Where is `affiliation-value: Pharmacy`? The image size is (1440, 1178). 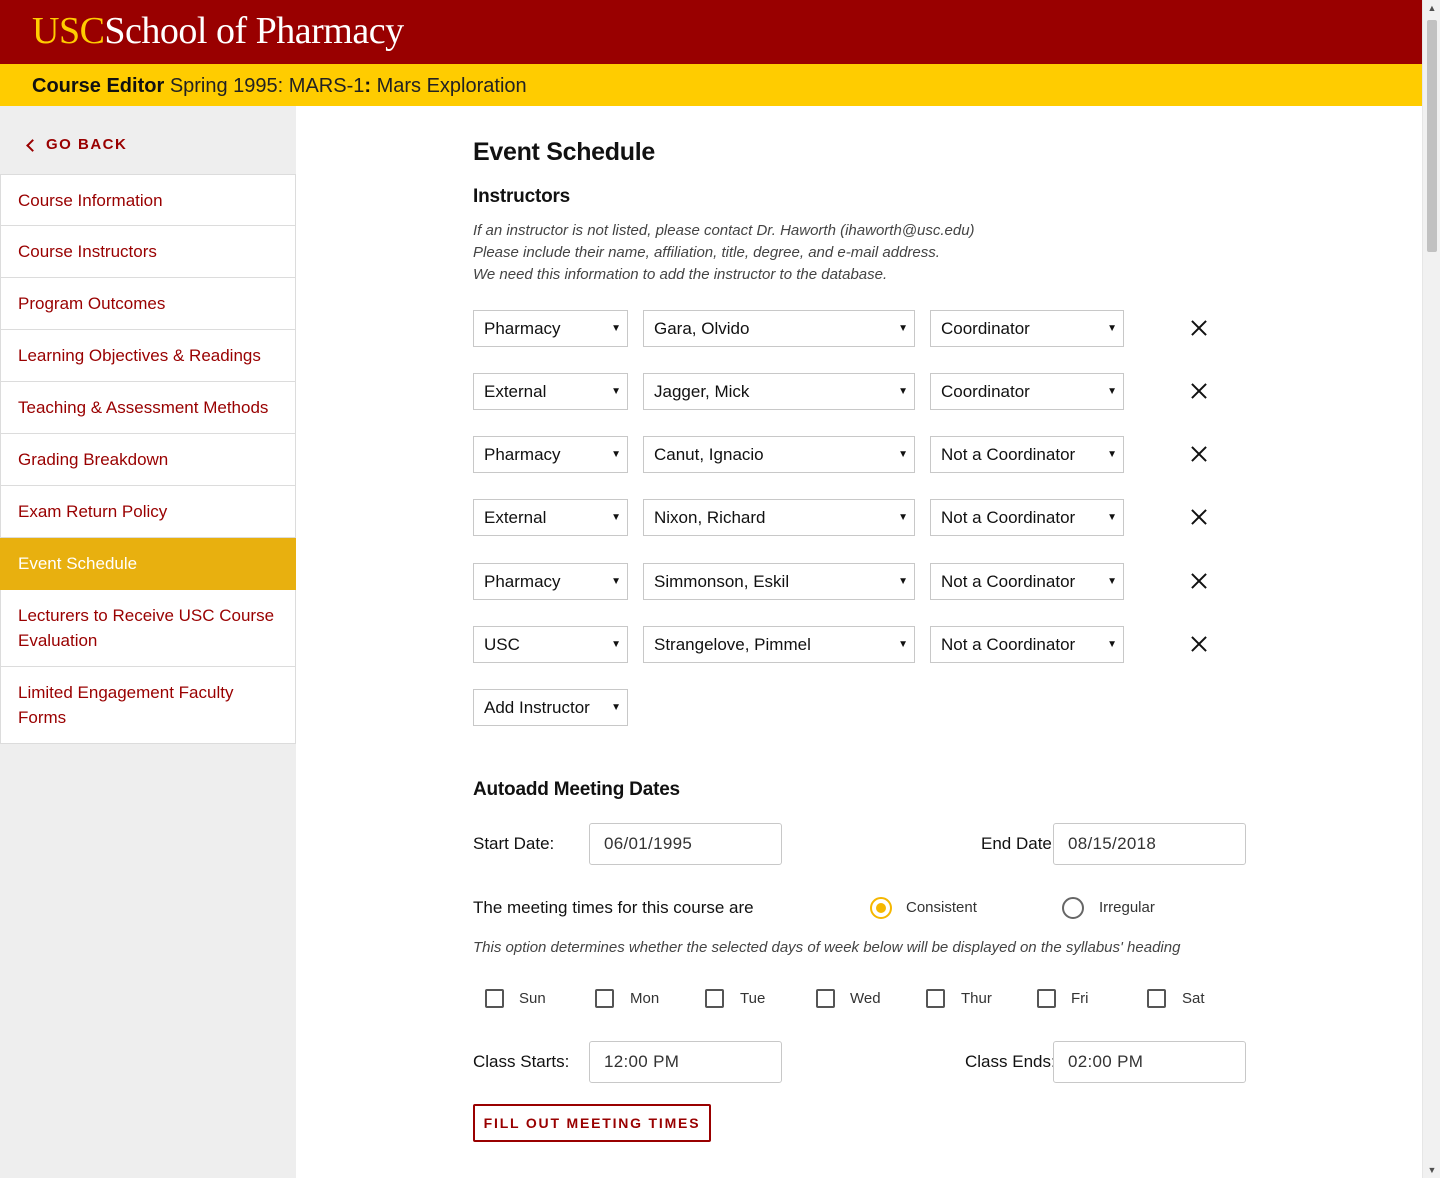 affiliation-value: Pharmacy is located at coordinates (522, 581).